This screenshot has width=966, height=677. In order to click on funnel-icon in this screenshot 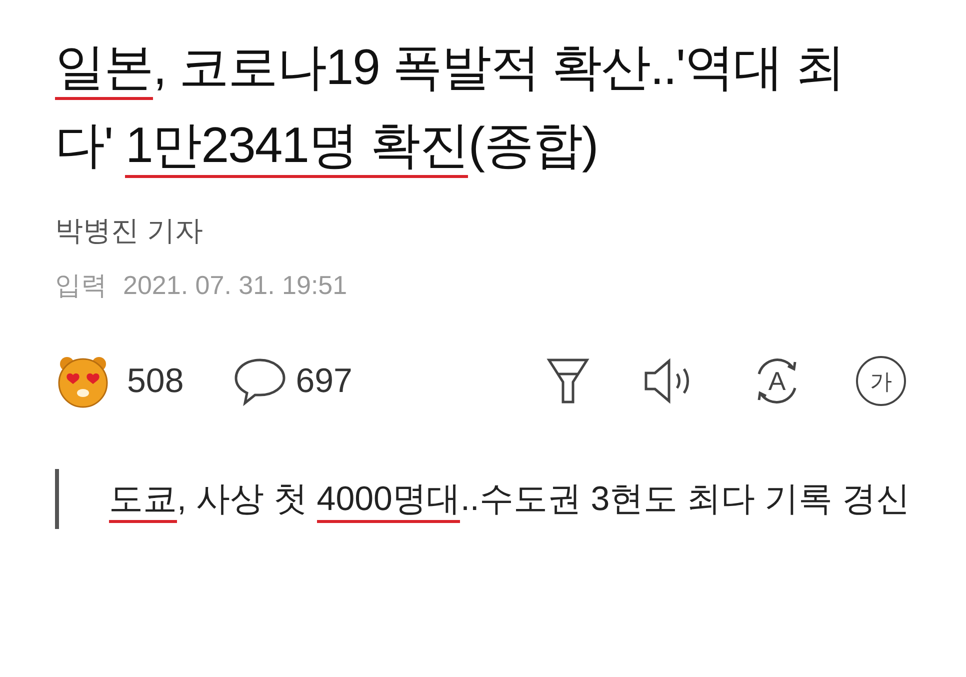, I will do `click(568, 381)`.